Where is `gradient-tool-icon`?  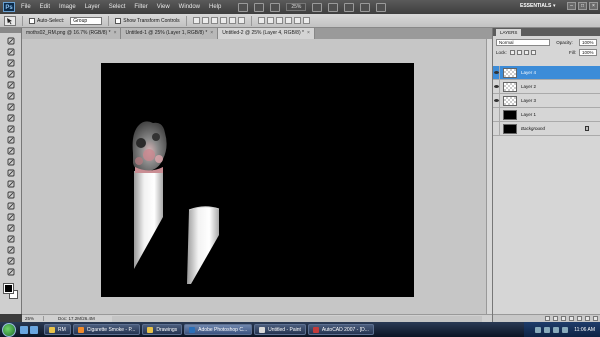
gradient-tool-icon is located at coordinates (11, 162).